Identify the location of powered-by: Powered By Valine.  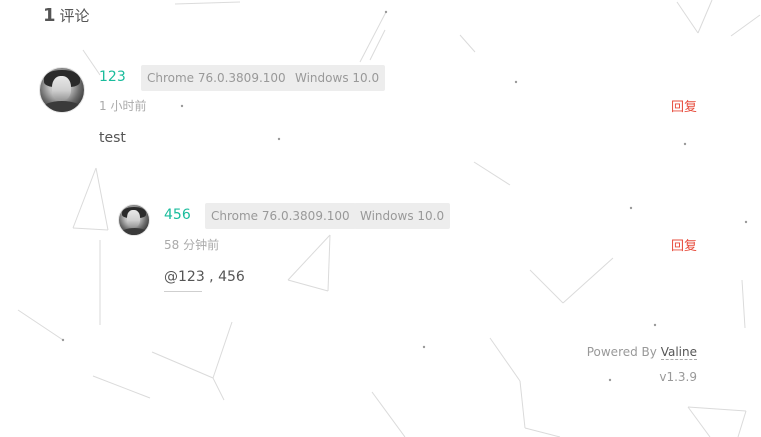
(641, 352).